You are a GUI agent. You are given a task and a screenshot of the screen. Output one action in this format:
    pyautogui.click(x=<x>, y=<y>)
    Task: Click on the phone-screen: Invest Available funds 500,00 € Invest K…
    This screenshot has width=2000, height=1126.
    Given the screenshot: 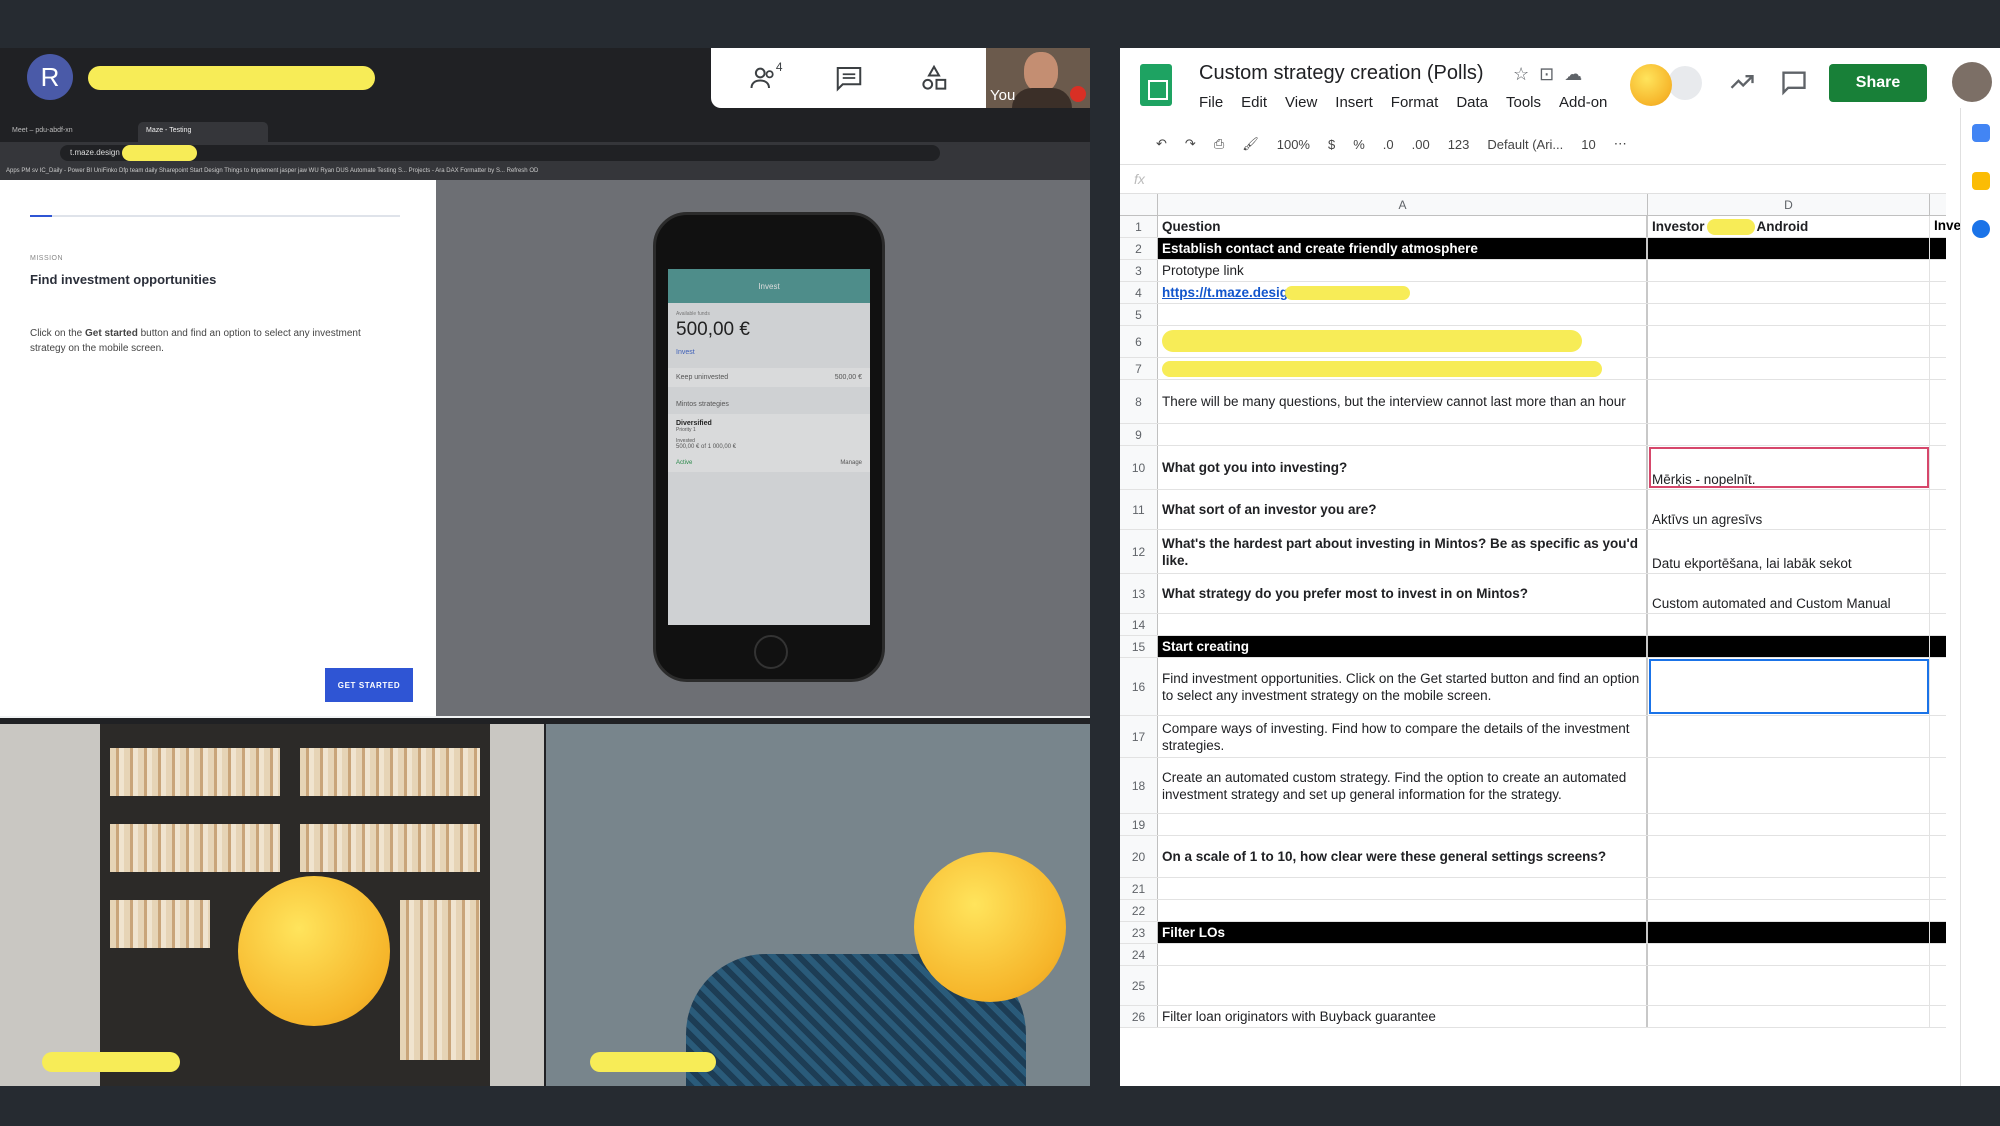 What is the action you would take?
    pyautogui.click(x=769, y=447)
    